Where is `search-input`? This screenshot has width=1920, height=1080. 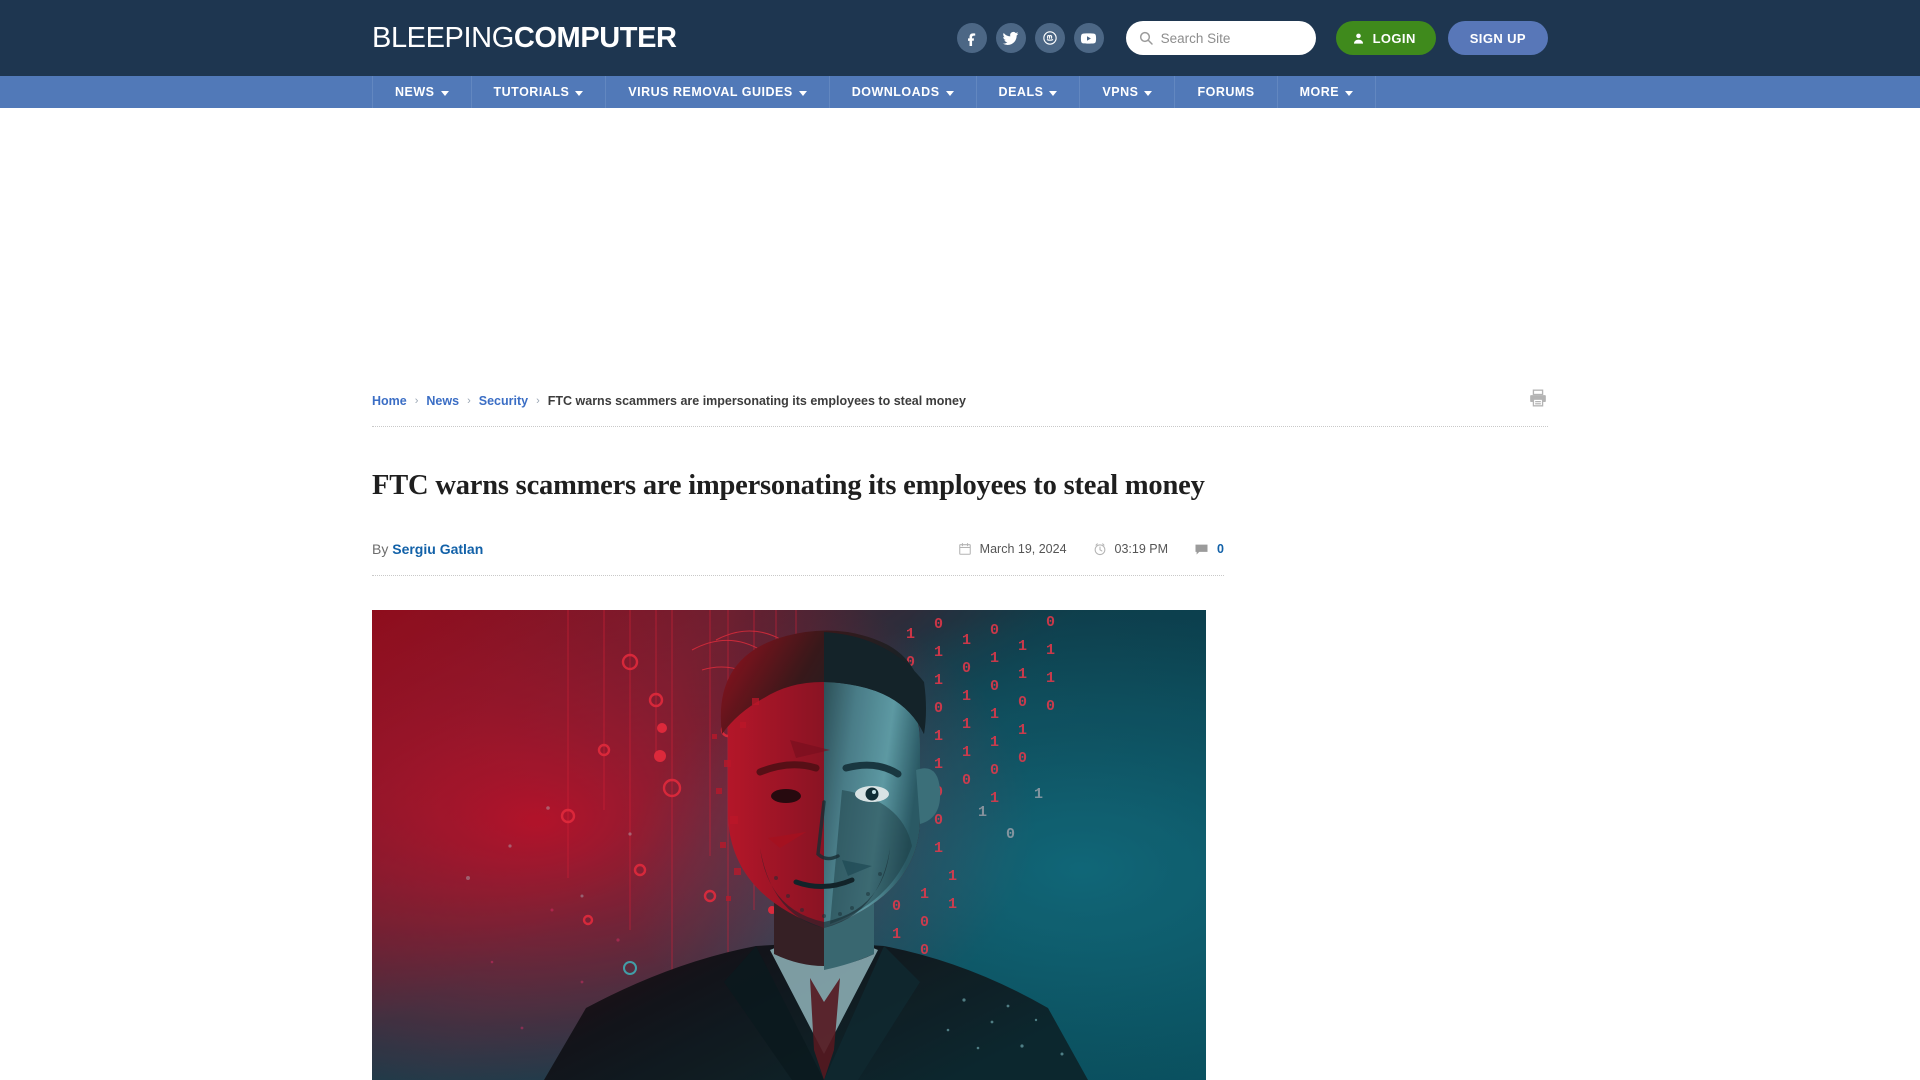
search-input is located at coordinates (1232, 38).